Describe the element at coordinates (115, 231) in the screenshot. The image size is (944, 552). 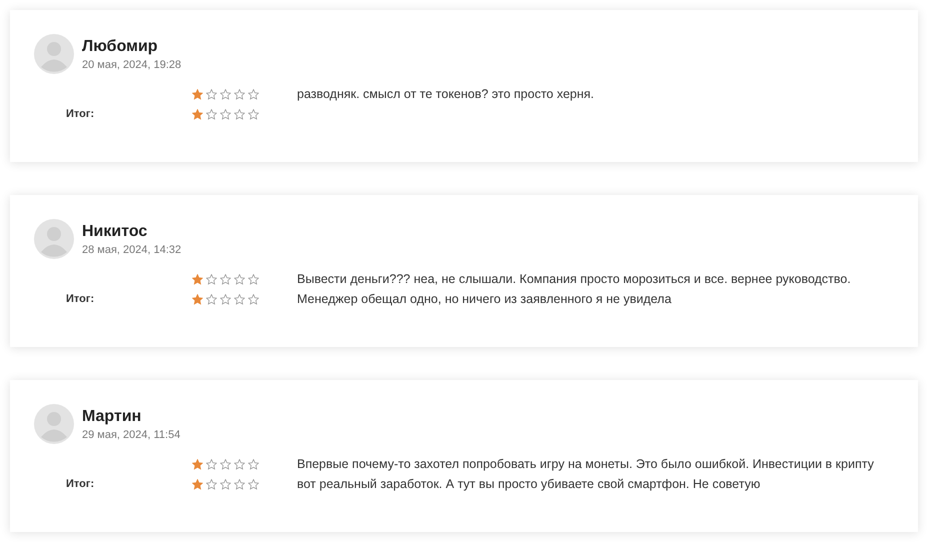
I see `reviewer-name: Никитос` at that location.